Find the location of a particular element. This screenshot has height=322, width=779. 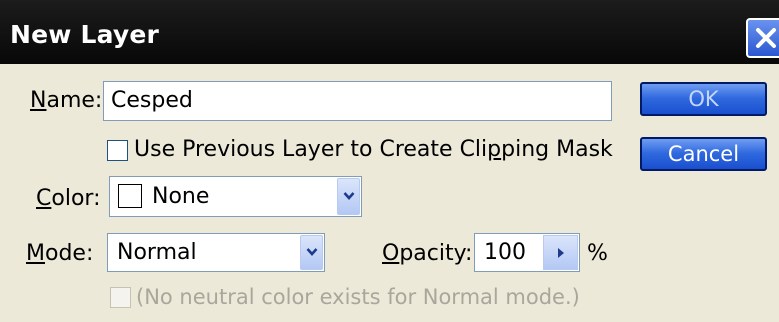

close-button is located at coordinates (762, 38).